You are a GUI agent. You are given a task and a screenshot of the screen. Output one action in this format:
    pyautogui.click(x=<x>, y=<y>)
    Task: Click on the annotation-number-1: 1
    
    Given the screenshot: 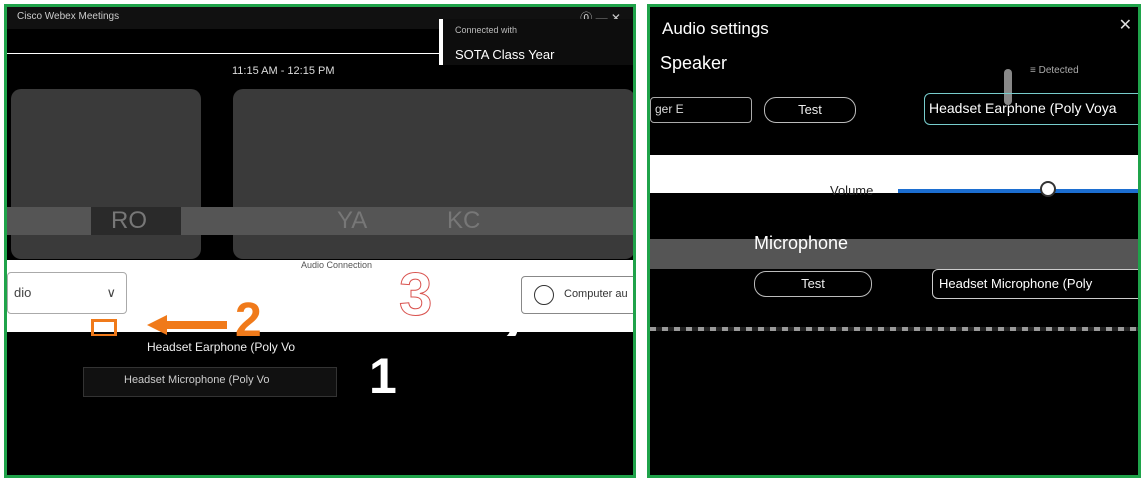 What is the action you would take?
    pyautogui.click(x=383, y=376)
    